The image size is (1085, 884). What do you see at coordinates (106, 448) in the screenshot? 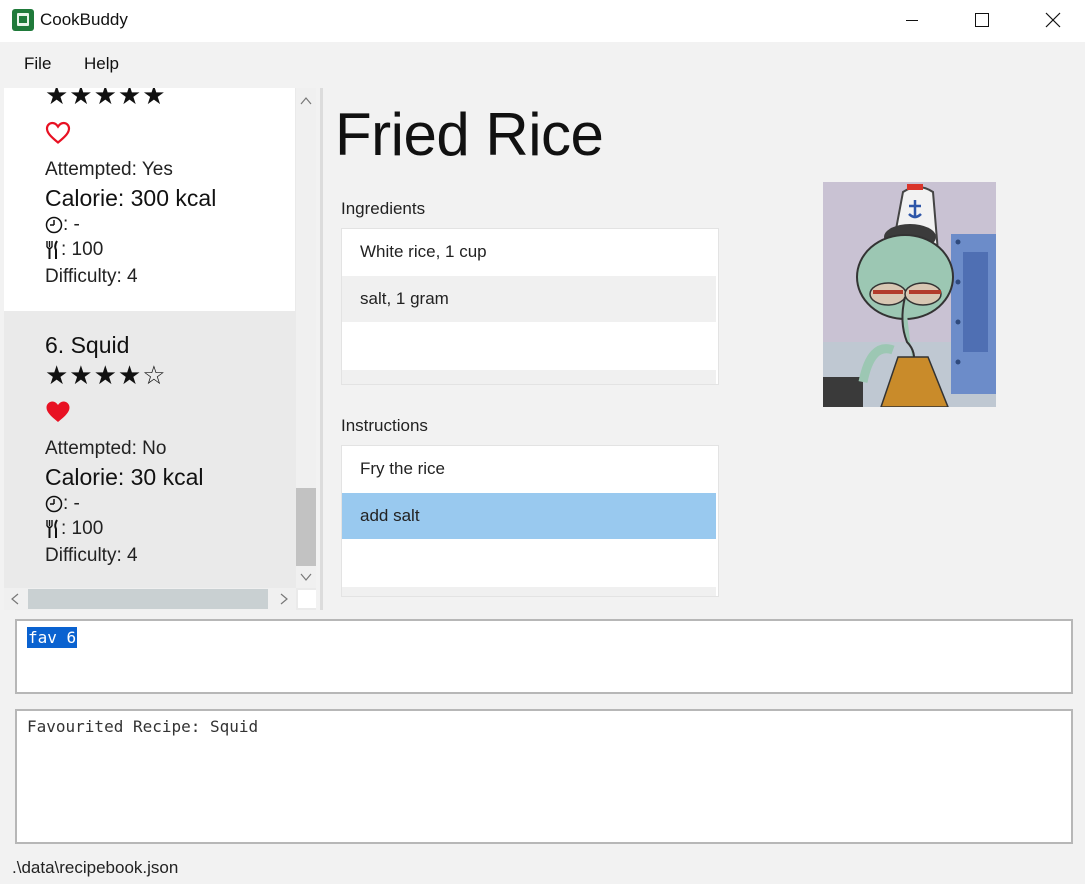
I see `attempted-label: Attempted: No` at bounding box center [106, 448].